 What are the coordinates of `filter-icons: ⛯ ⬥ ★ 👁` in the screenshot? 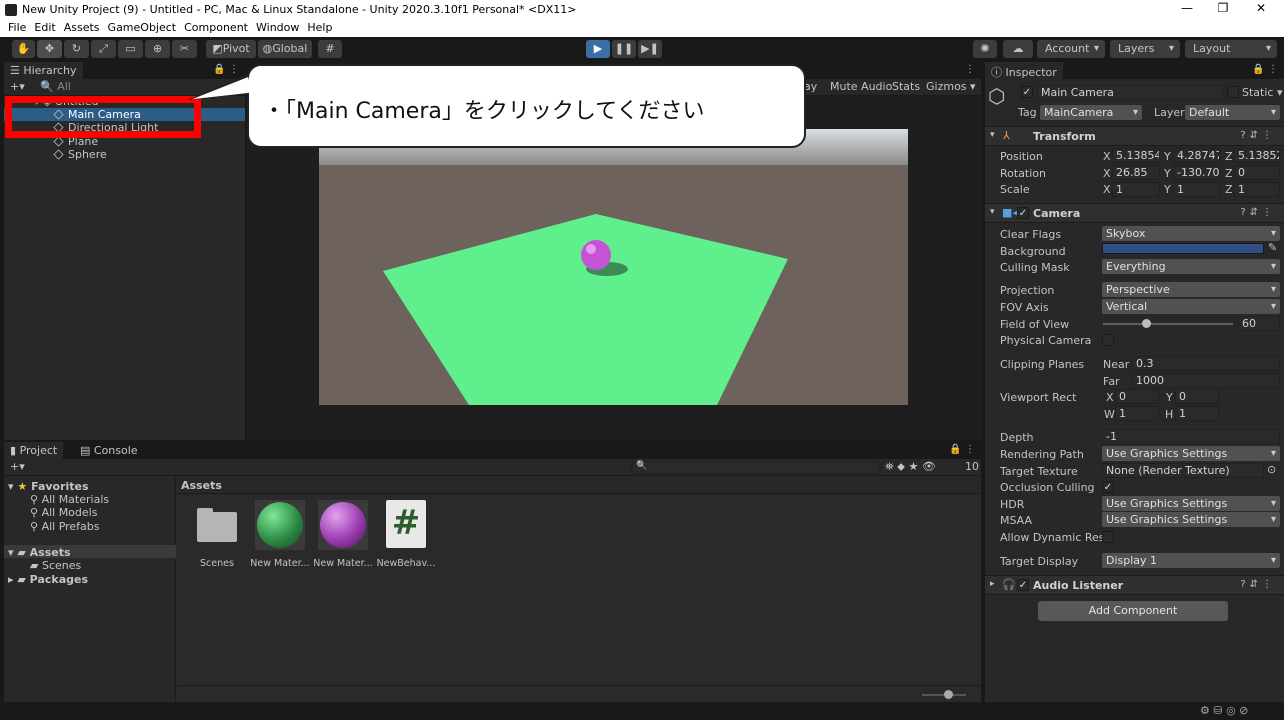 It's located at (910, 467).